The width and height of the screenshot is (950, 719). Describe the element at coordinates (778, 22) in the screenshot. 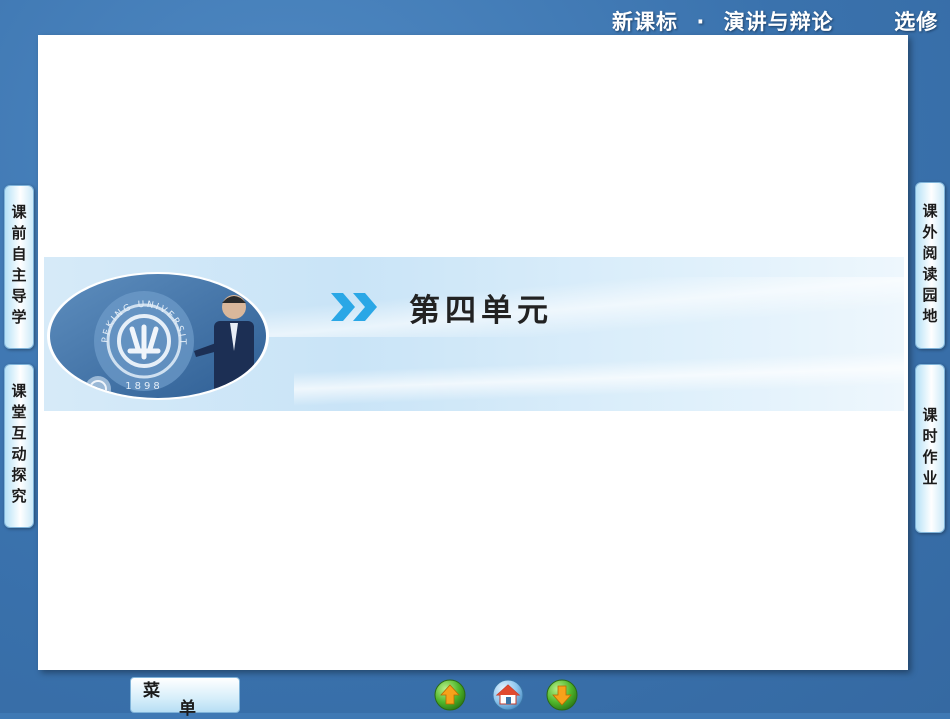

I see `header-subject: 演讲与辩论` at that location.